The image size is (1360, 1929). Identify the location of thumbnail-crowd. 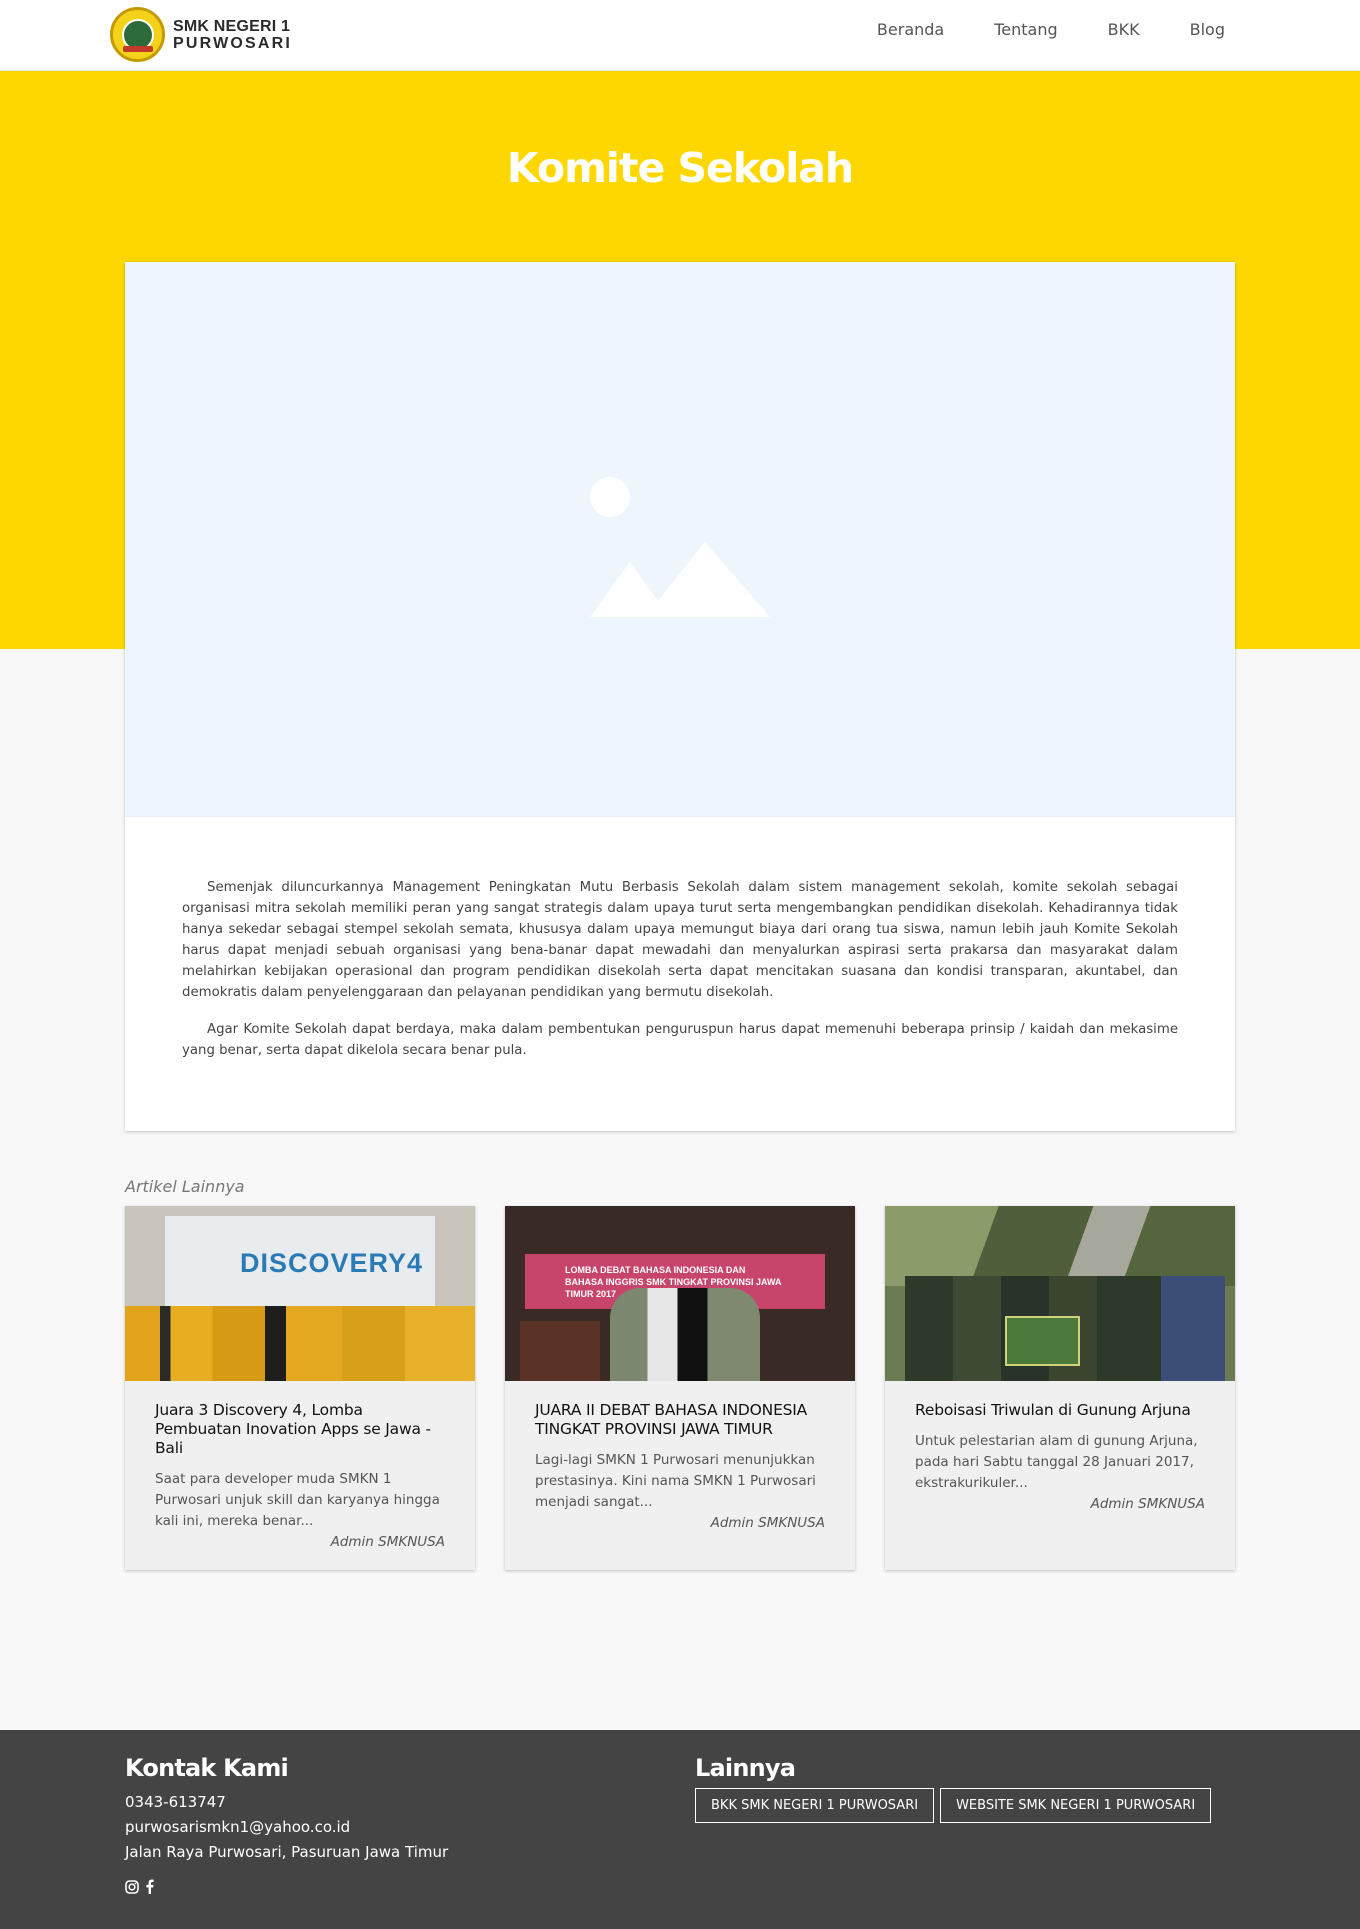
(300, 1343).